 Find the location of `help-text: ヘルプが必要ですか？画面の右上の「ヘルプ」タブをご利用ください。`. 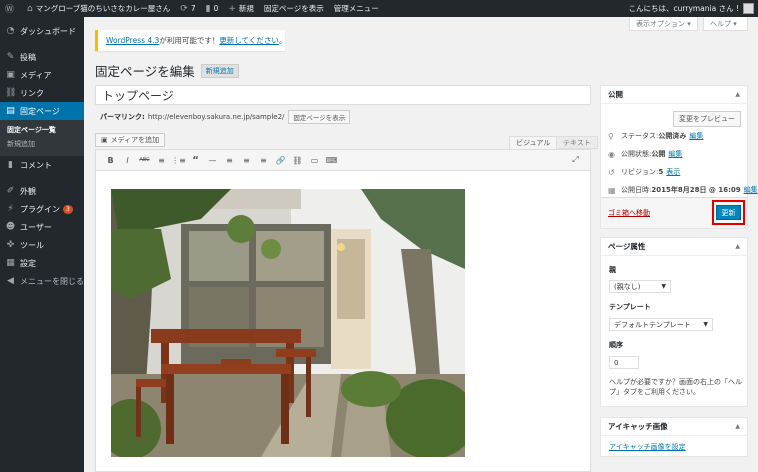

help-text: ヘルプが必要ですか？画面の右上の「ヘルプ」タブをご利用ください。 is located at coordinates (675, 387).